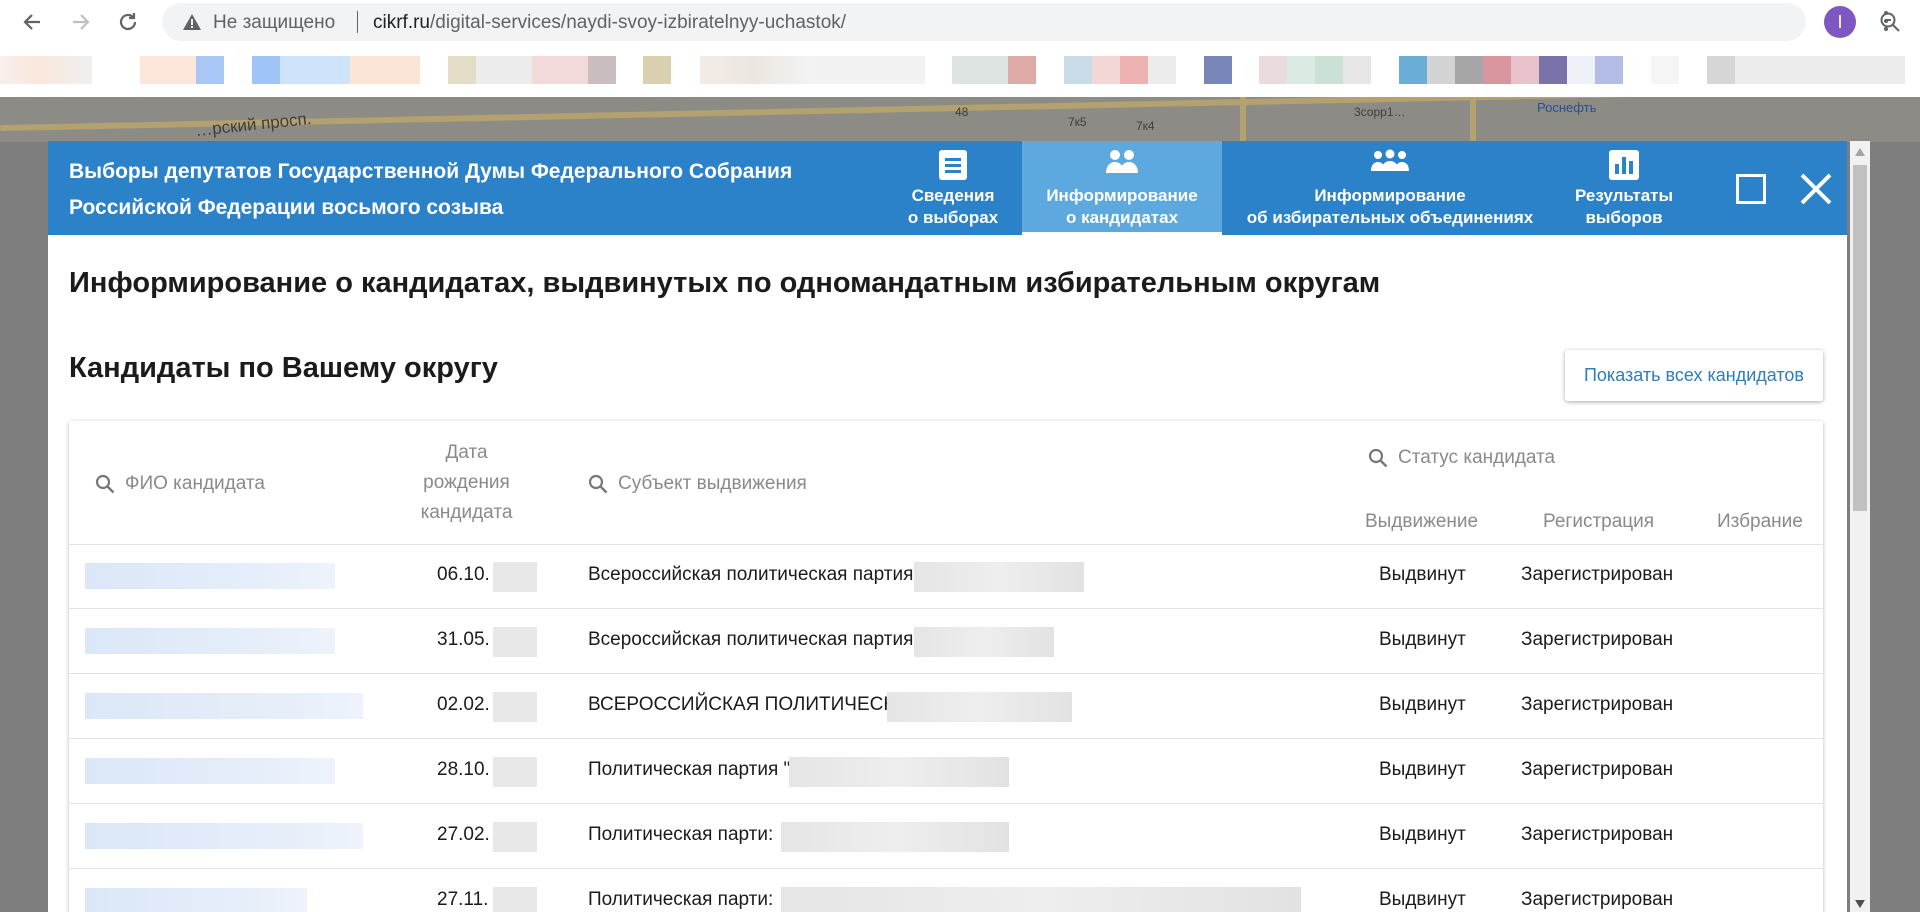 This screenshot has height=912, width=1920. What do you see at coordinates (1145, 126) in the screenshot?
I see `map-label: 7к4` at bounding box center [1145, 126].